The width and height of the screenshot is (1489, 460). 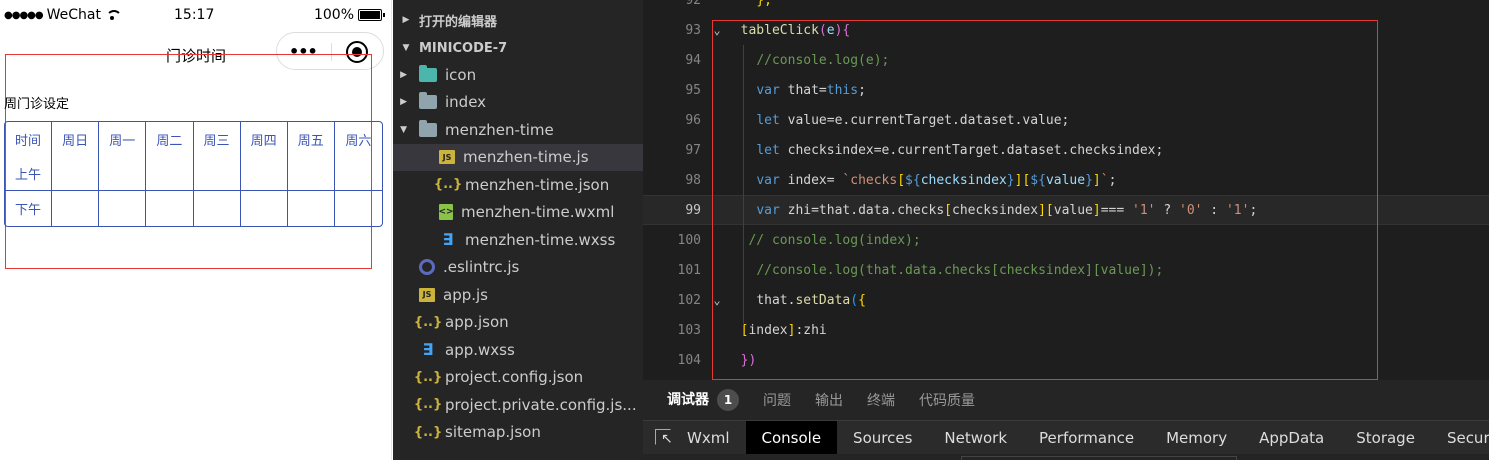 I want to click on devtools-content-edge, so click(x=1066, y=457).